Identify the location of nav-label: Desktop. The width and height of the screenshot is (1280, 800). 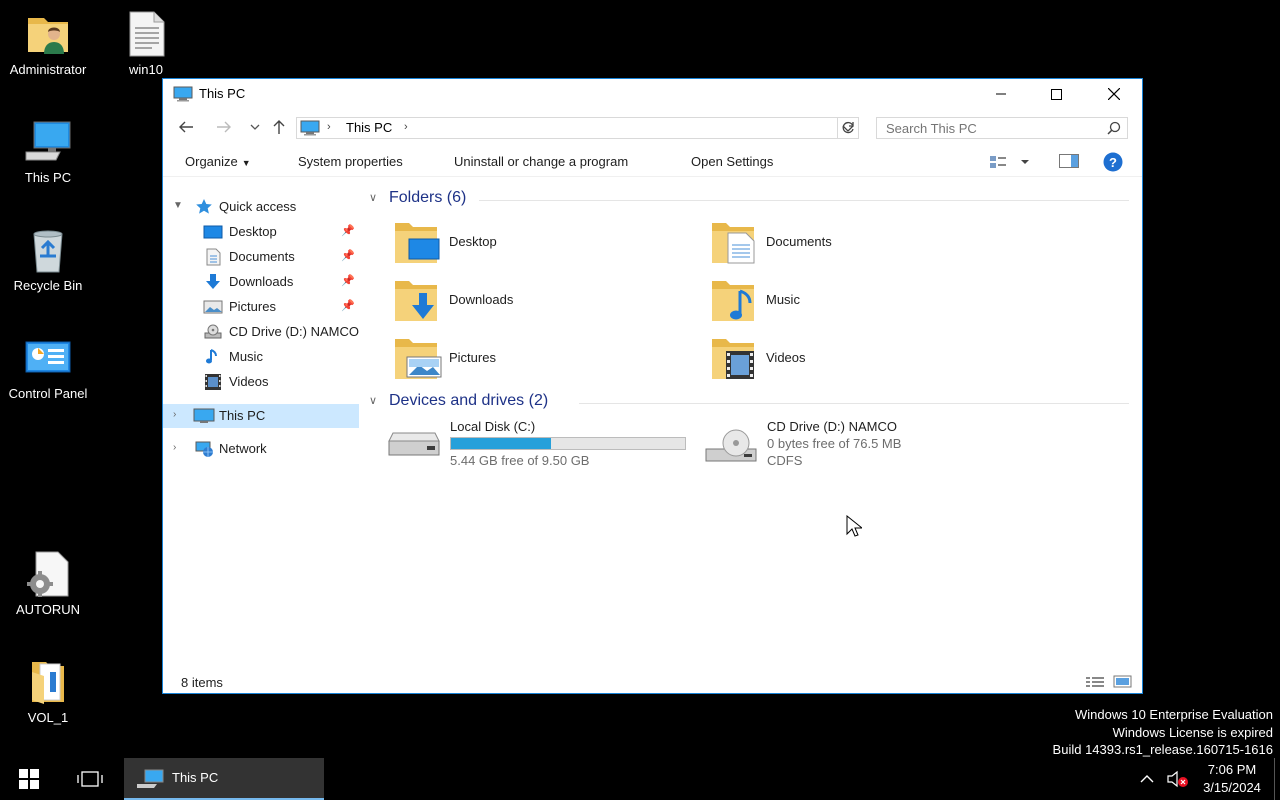
(253, 231).